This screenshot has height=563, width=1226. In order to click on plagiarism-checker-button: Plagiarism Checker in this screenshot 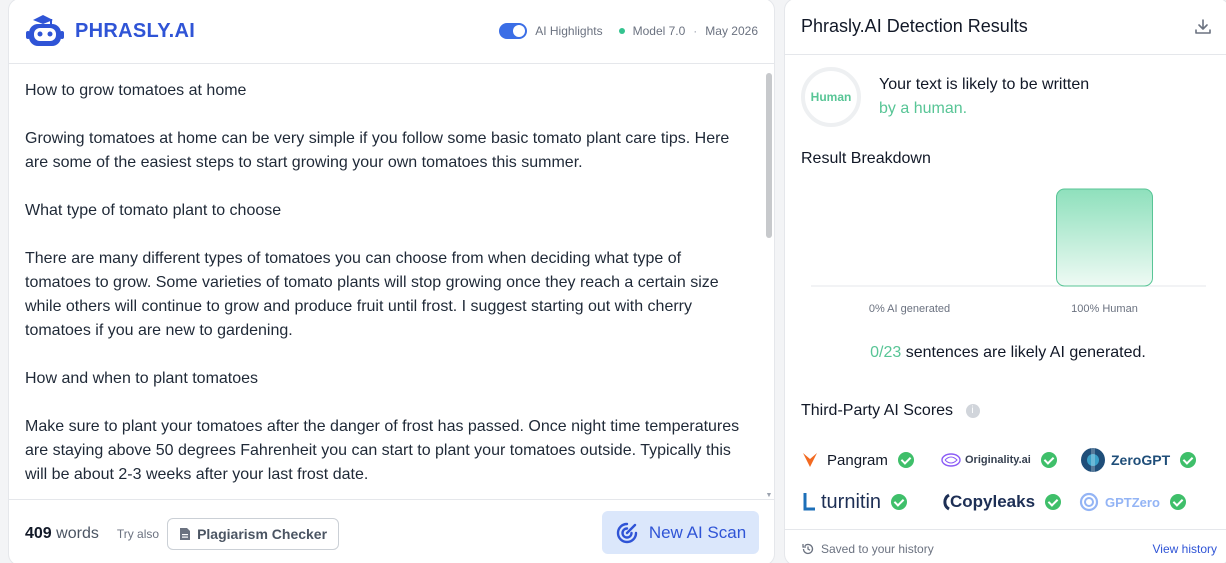, I will do `click(253, 533)`.